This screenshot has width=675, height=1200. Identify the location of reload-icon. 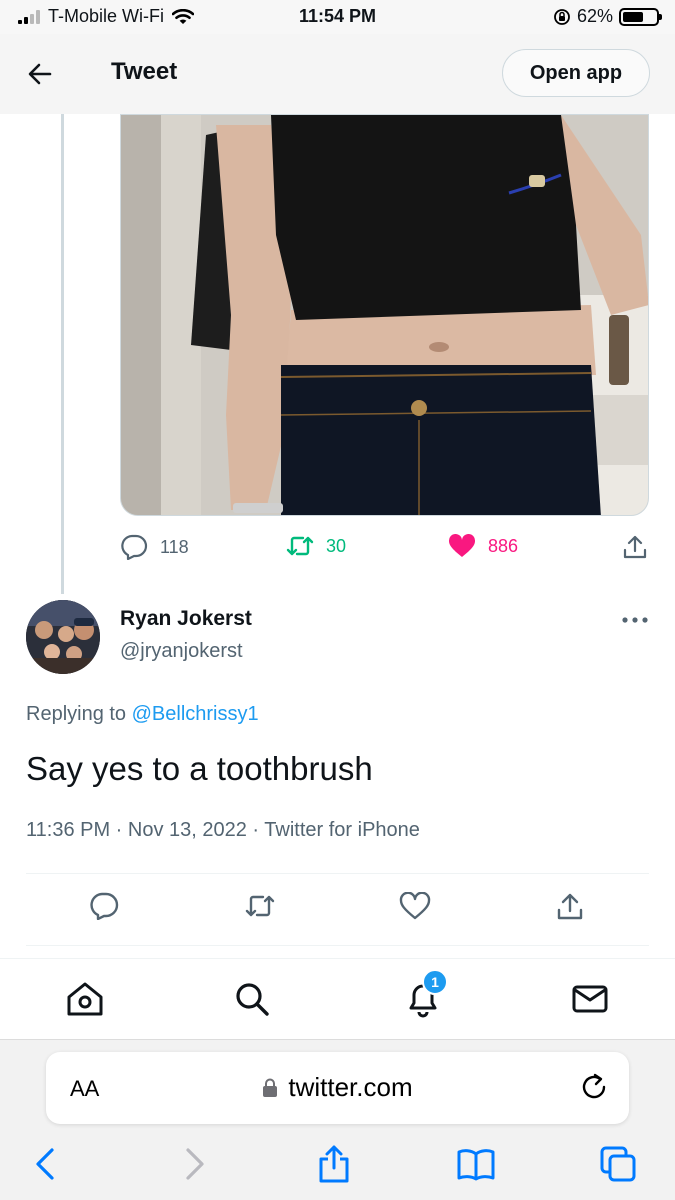
(594, 1087).